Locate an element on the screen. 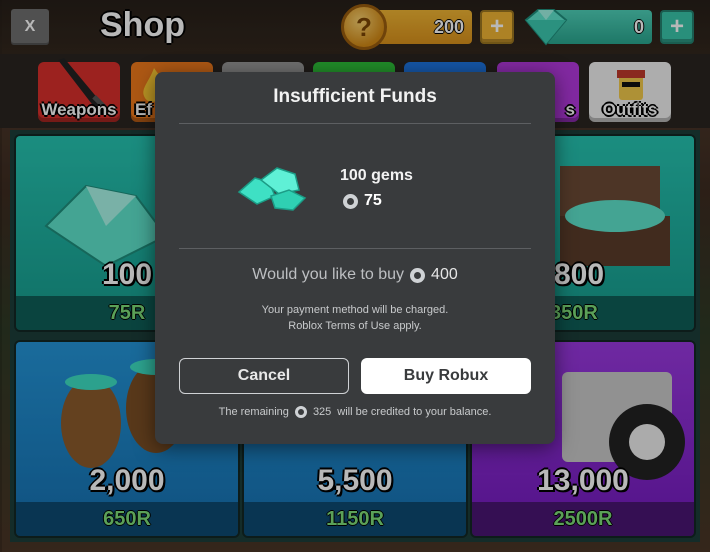  question-text: Would you like to buy is located at coordinates (328, 274).